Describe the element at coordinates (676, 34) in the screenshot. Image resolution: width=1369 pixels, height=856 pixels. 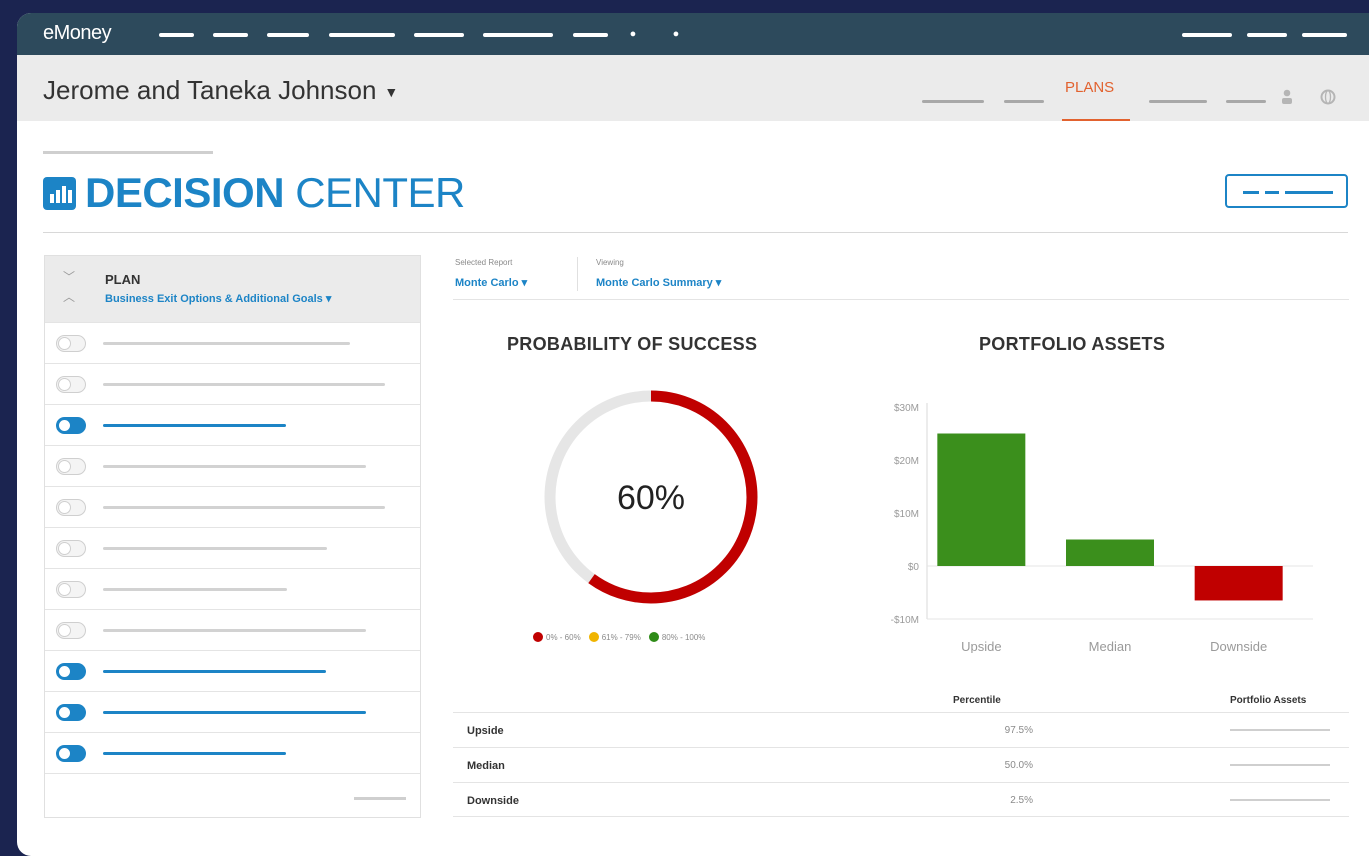
I see `help-icon: ●` at that location.